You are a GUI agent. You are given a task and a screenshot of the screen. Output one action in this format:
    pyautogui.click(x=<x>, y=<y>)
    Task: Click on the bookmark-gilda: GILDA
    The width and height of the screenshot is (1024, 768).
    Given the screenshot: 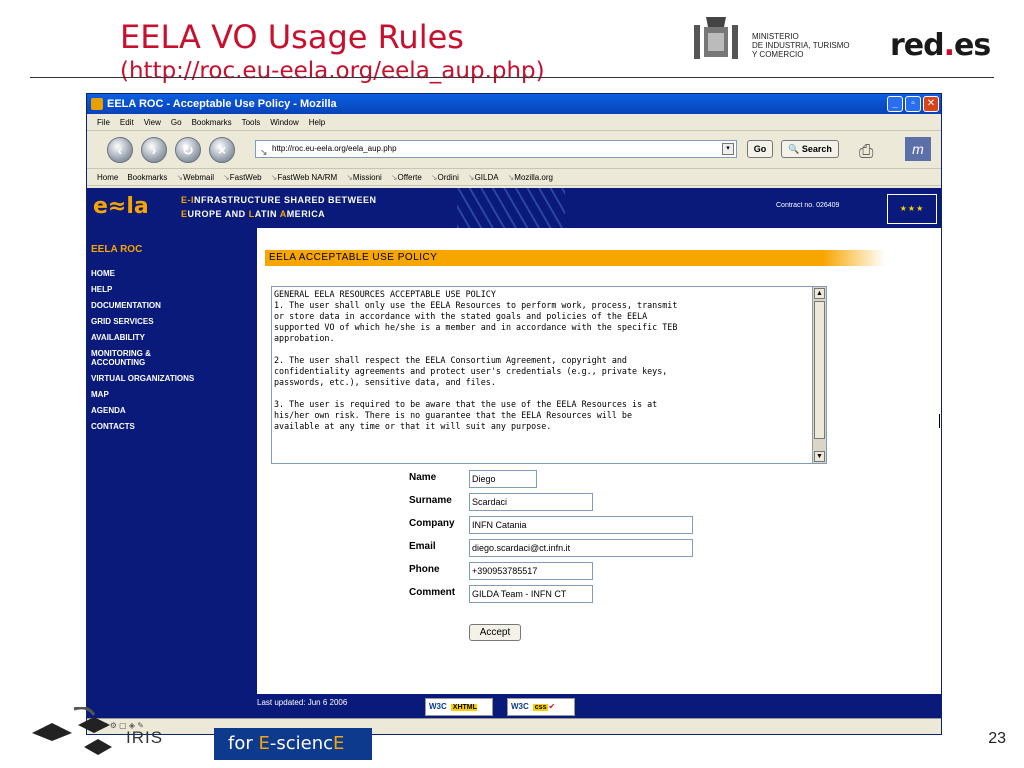 What is the action you would take?
    pyautogui.click(x=483, y=177)
    